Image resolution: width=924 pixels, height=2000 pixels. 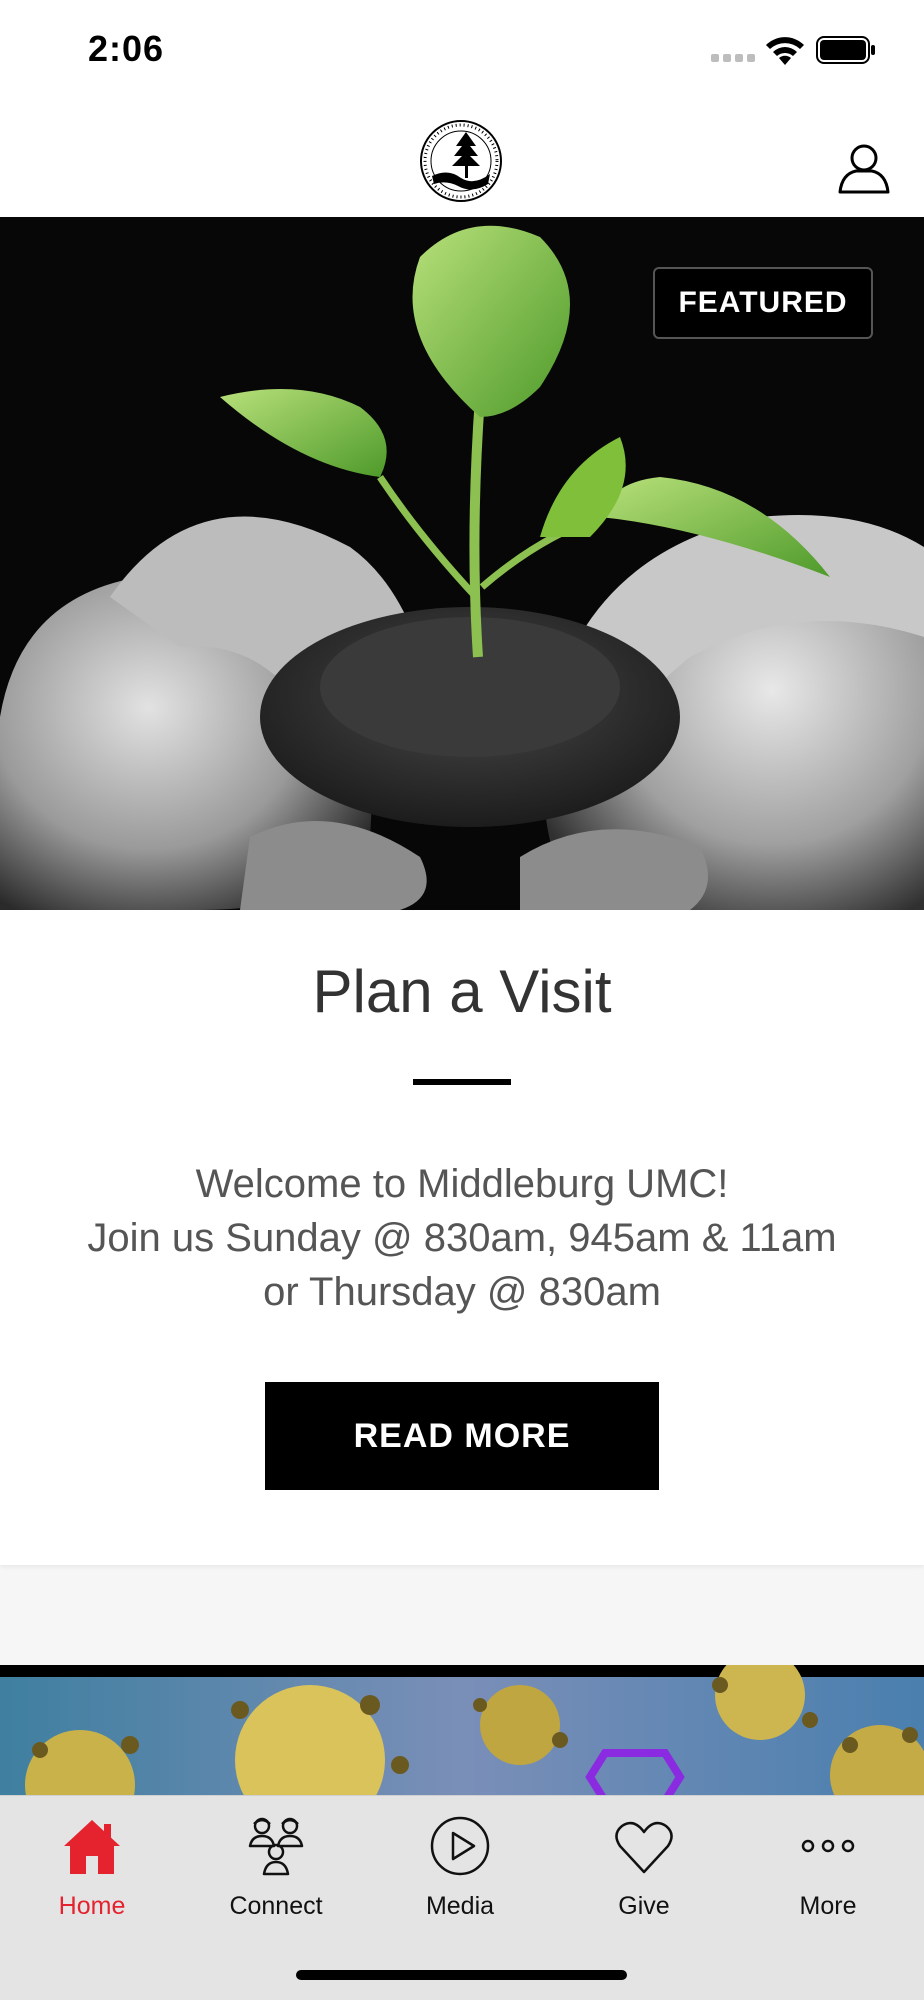 I want to click on featured-badge: FEATURED, so click(x=763, y=303).